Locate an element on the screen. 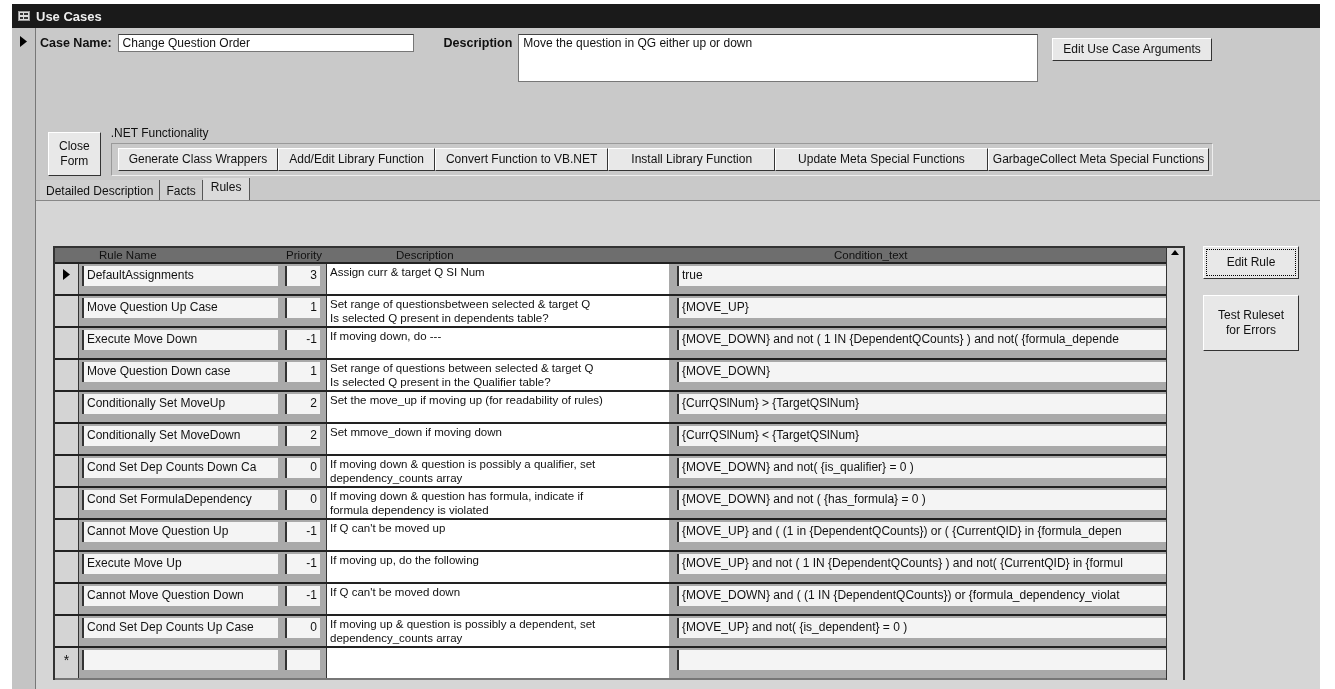 This screenshot has width=1335, height=689. column-header: Rule Name is located at coordinates (128, 255).